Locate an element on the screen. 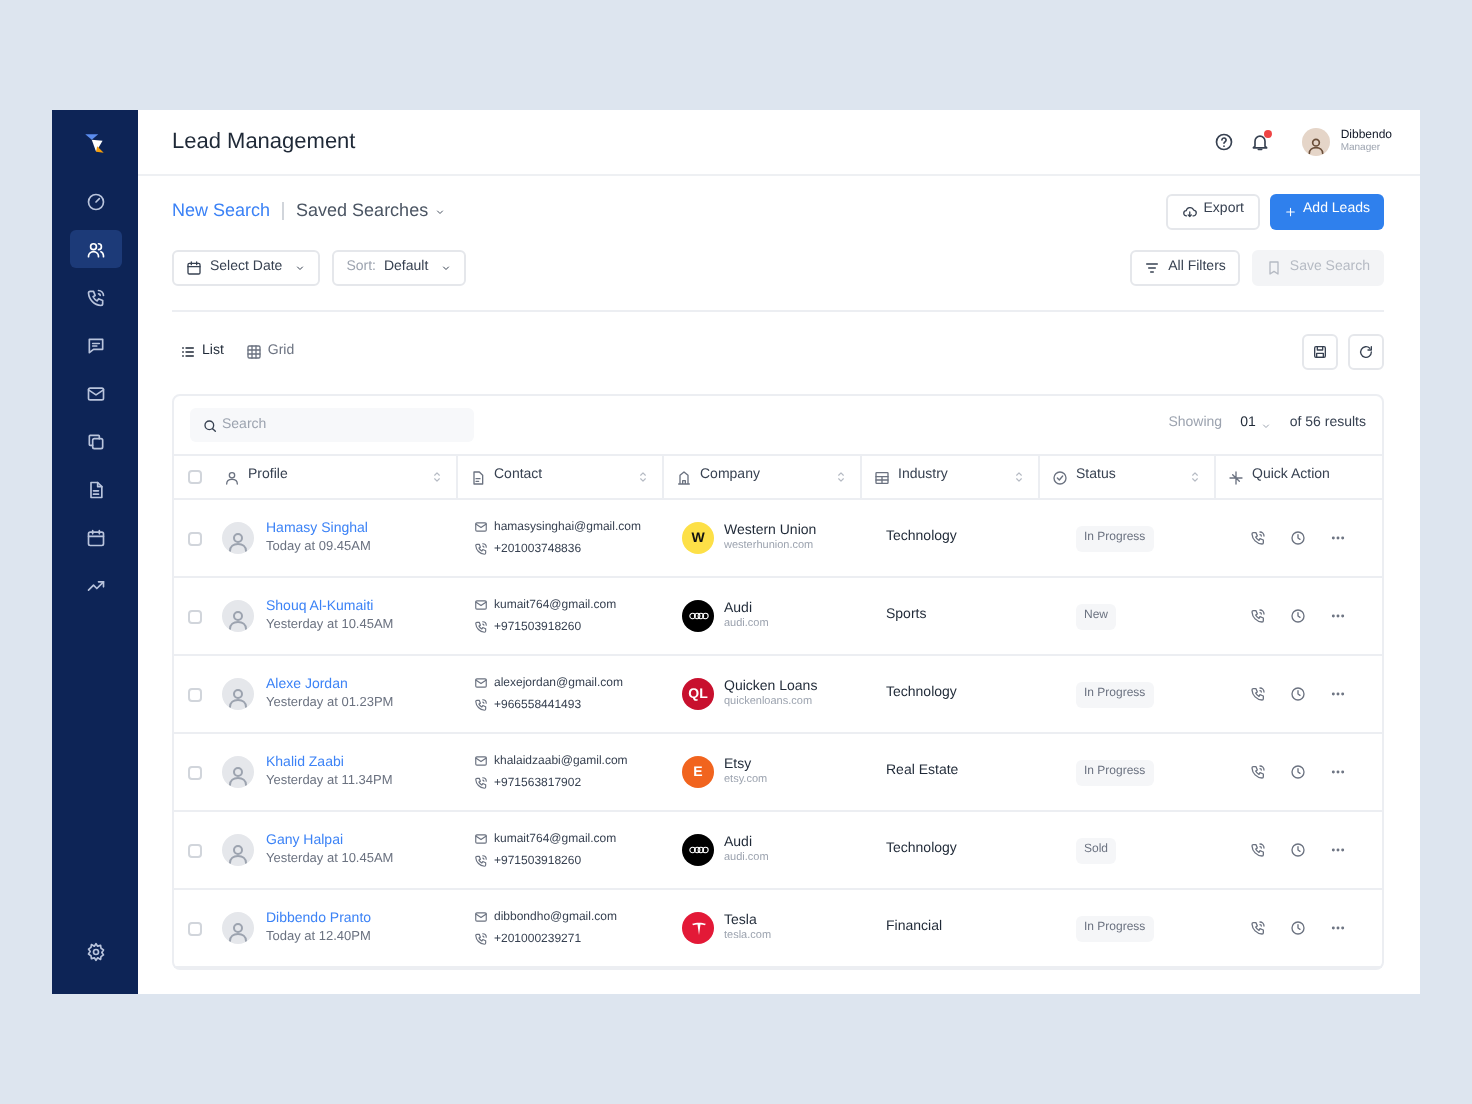 The image size is (1472, 1104). help-icon is located at coordinates (1224, 142).